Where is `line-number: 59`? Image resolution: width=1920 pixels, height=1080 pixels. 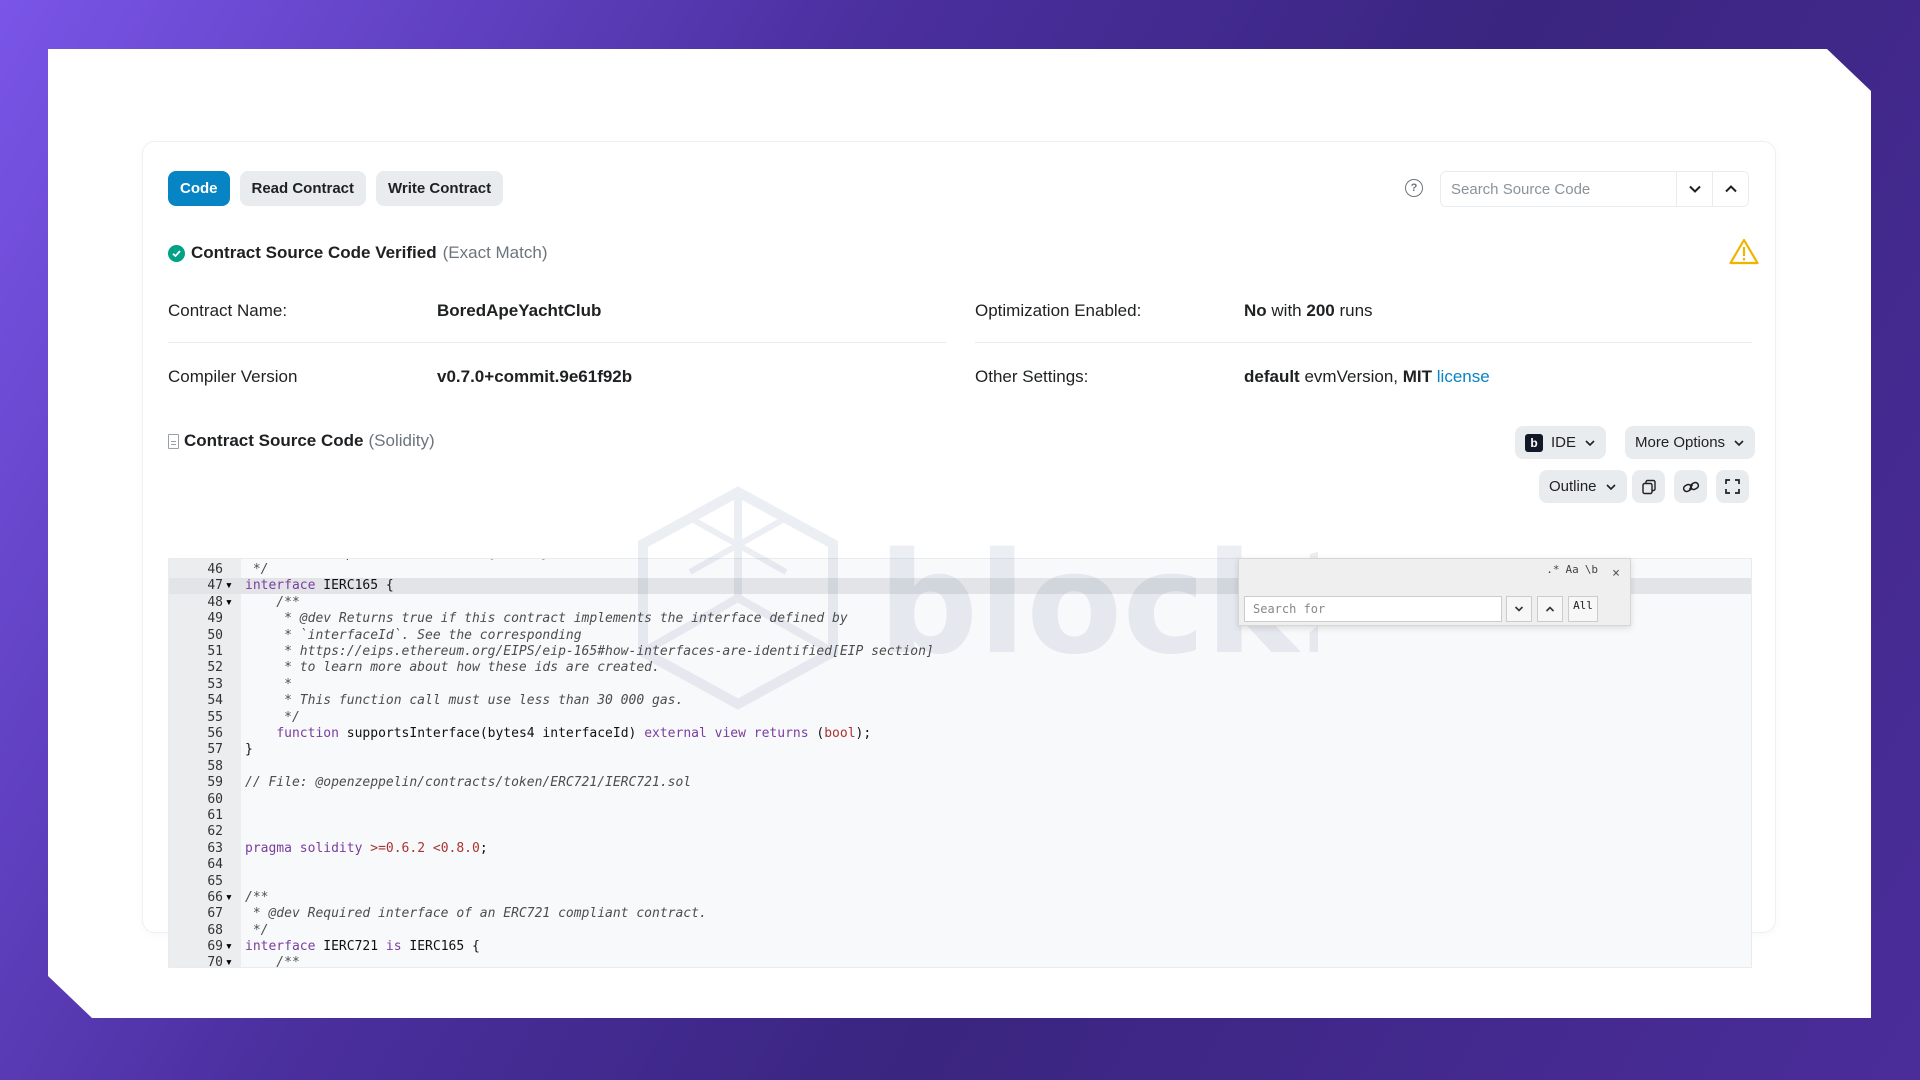 line-number: 59 is located at coordinates (215, 783).